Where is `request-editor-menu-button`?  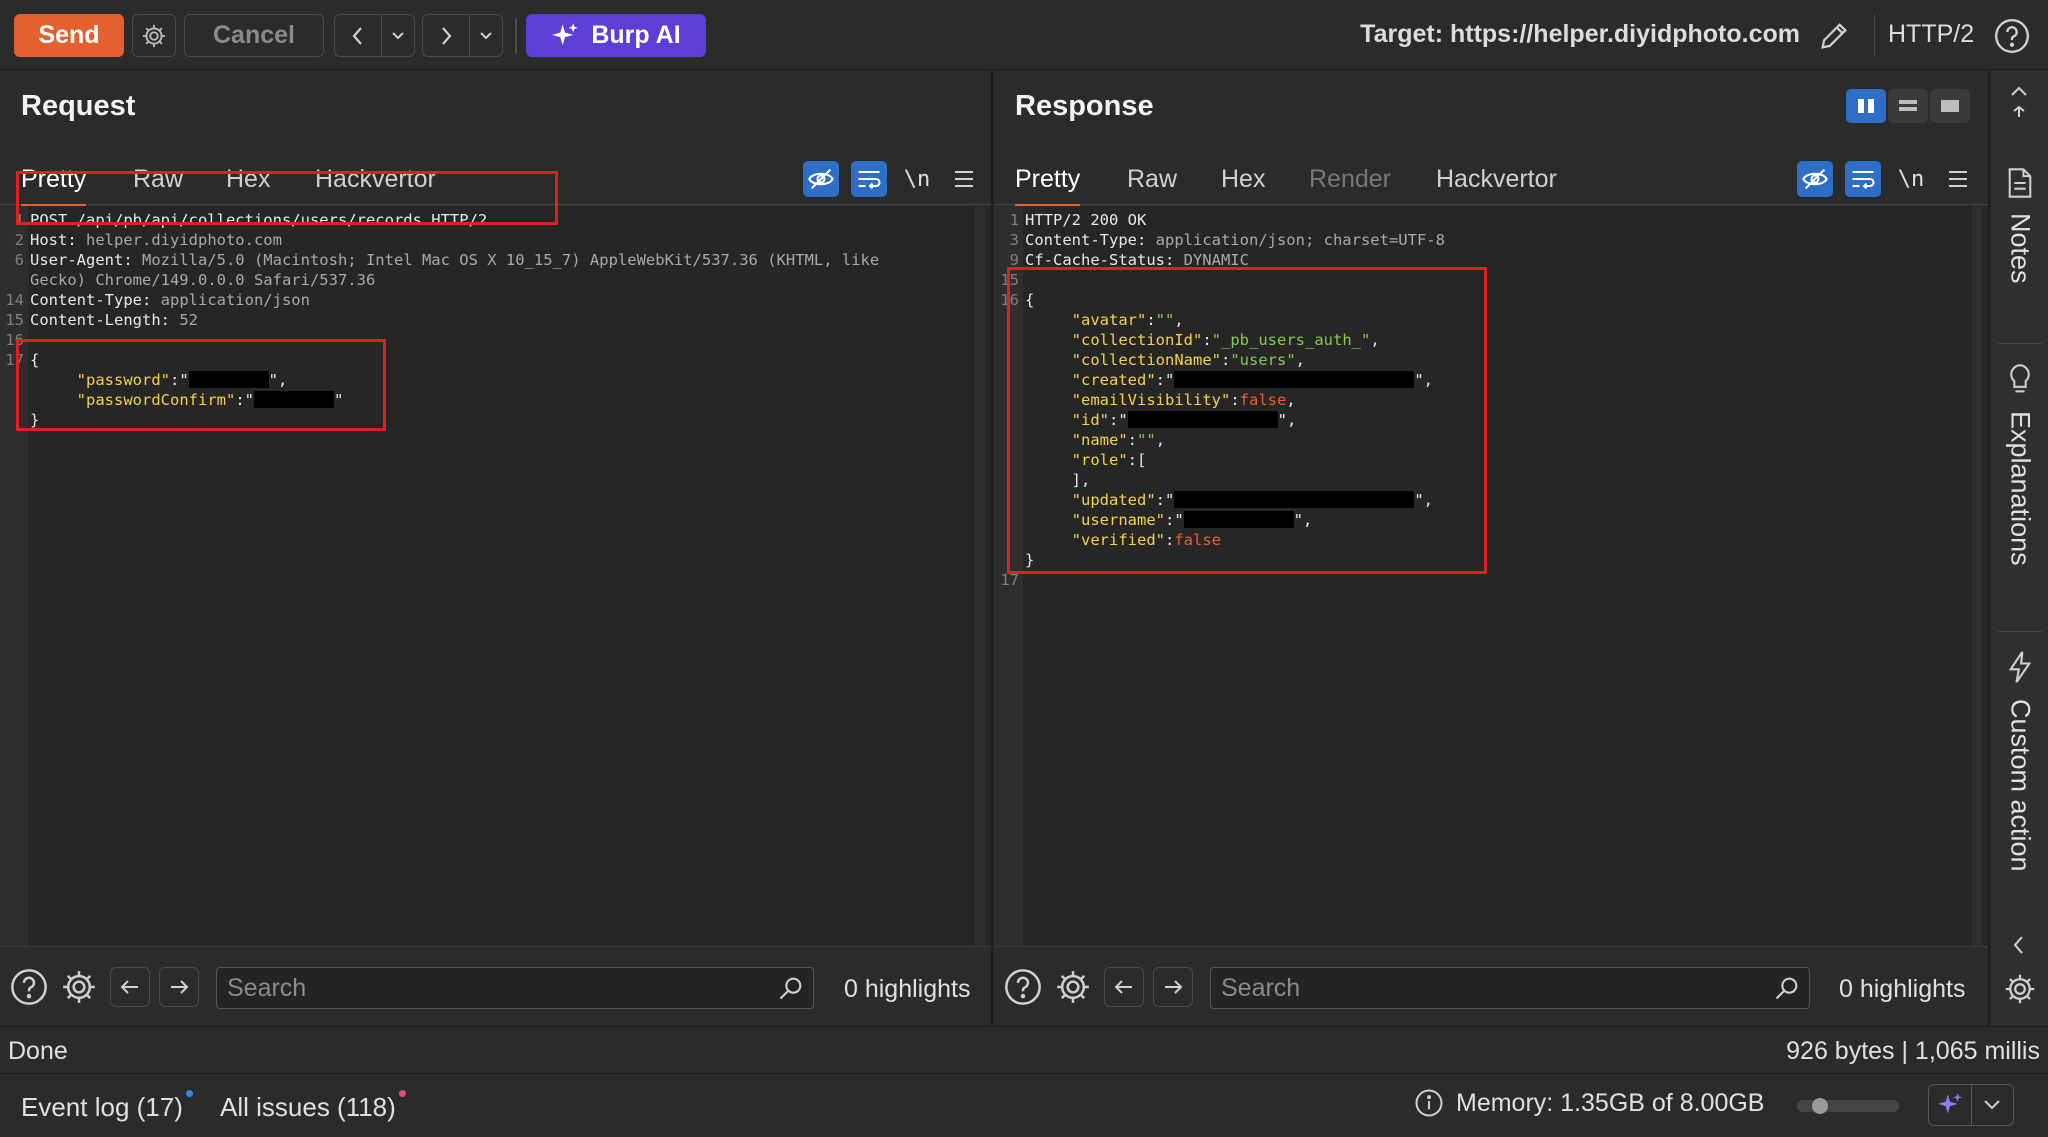 request-editor-menu-button is located at coordinates (964, 179).